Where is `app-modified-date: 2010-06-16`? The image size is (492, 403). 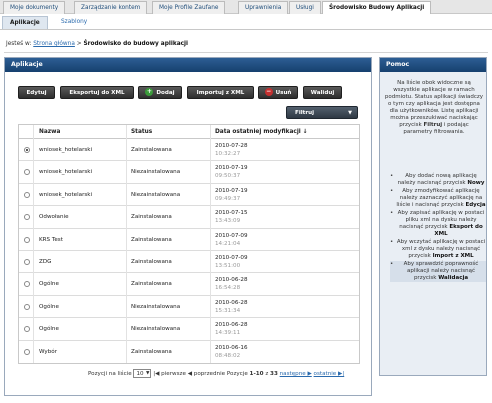 app-modified-date: 2010-06-16 is located at coordinates (231, 347).